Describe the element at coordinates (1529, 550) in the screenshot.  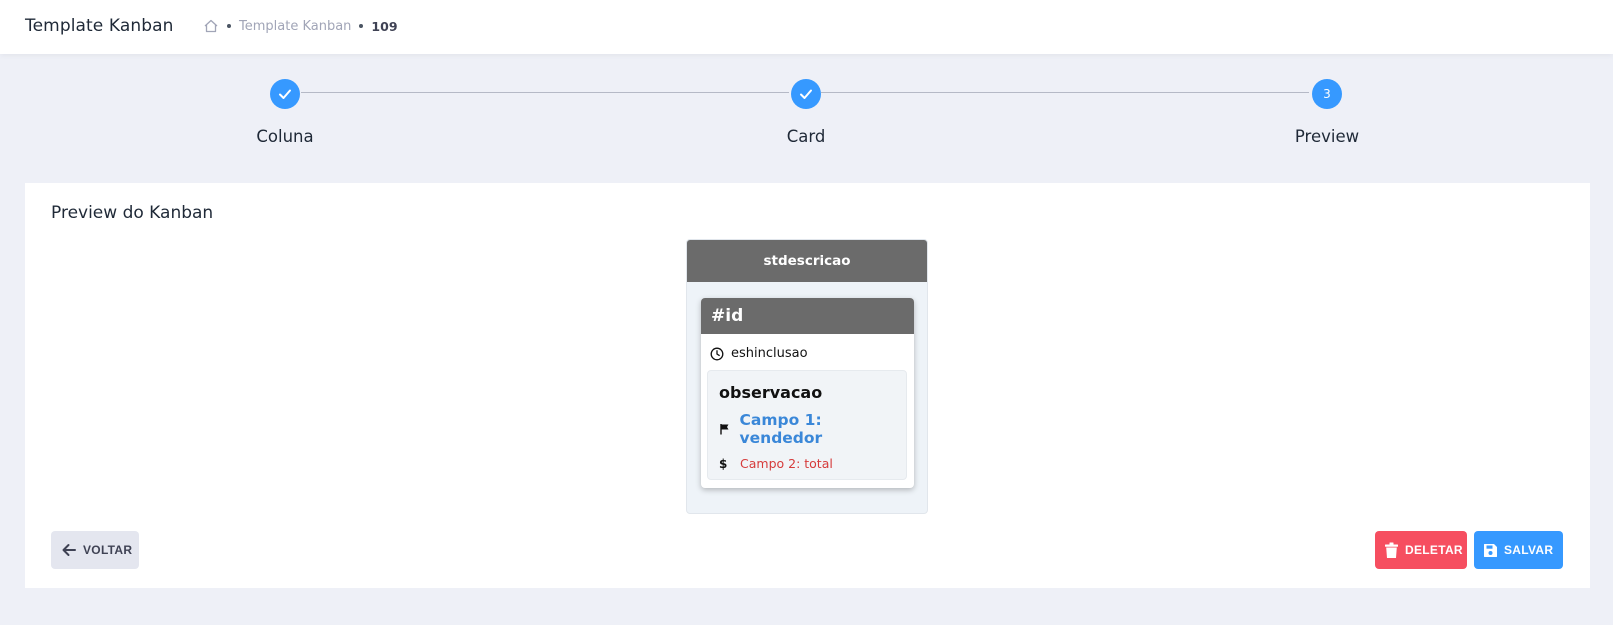
I see `save-button-label: SALVAR` at that location.